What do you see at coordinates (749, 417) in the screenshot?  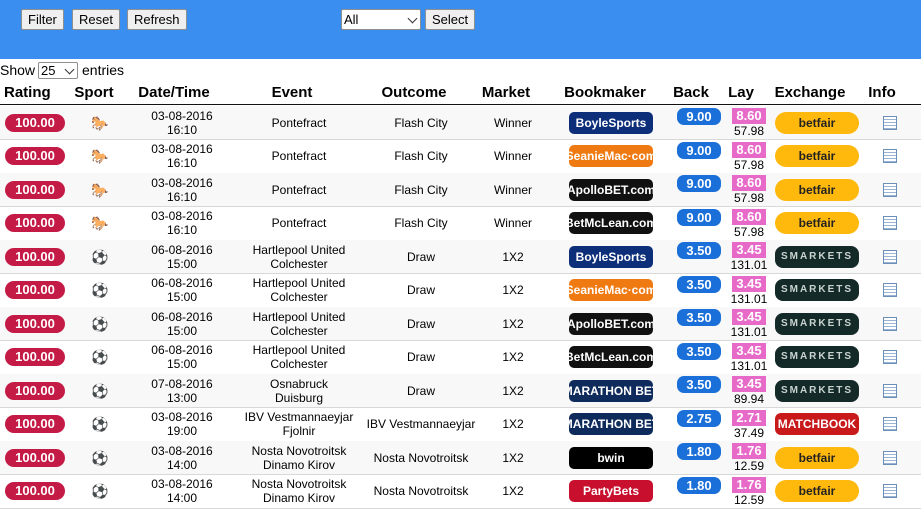 I see `lay-odds: 2.71` at bounding box center [749, 417].